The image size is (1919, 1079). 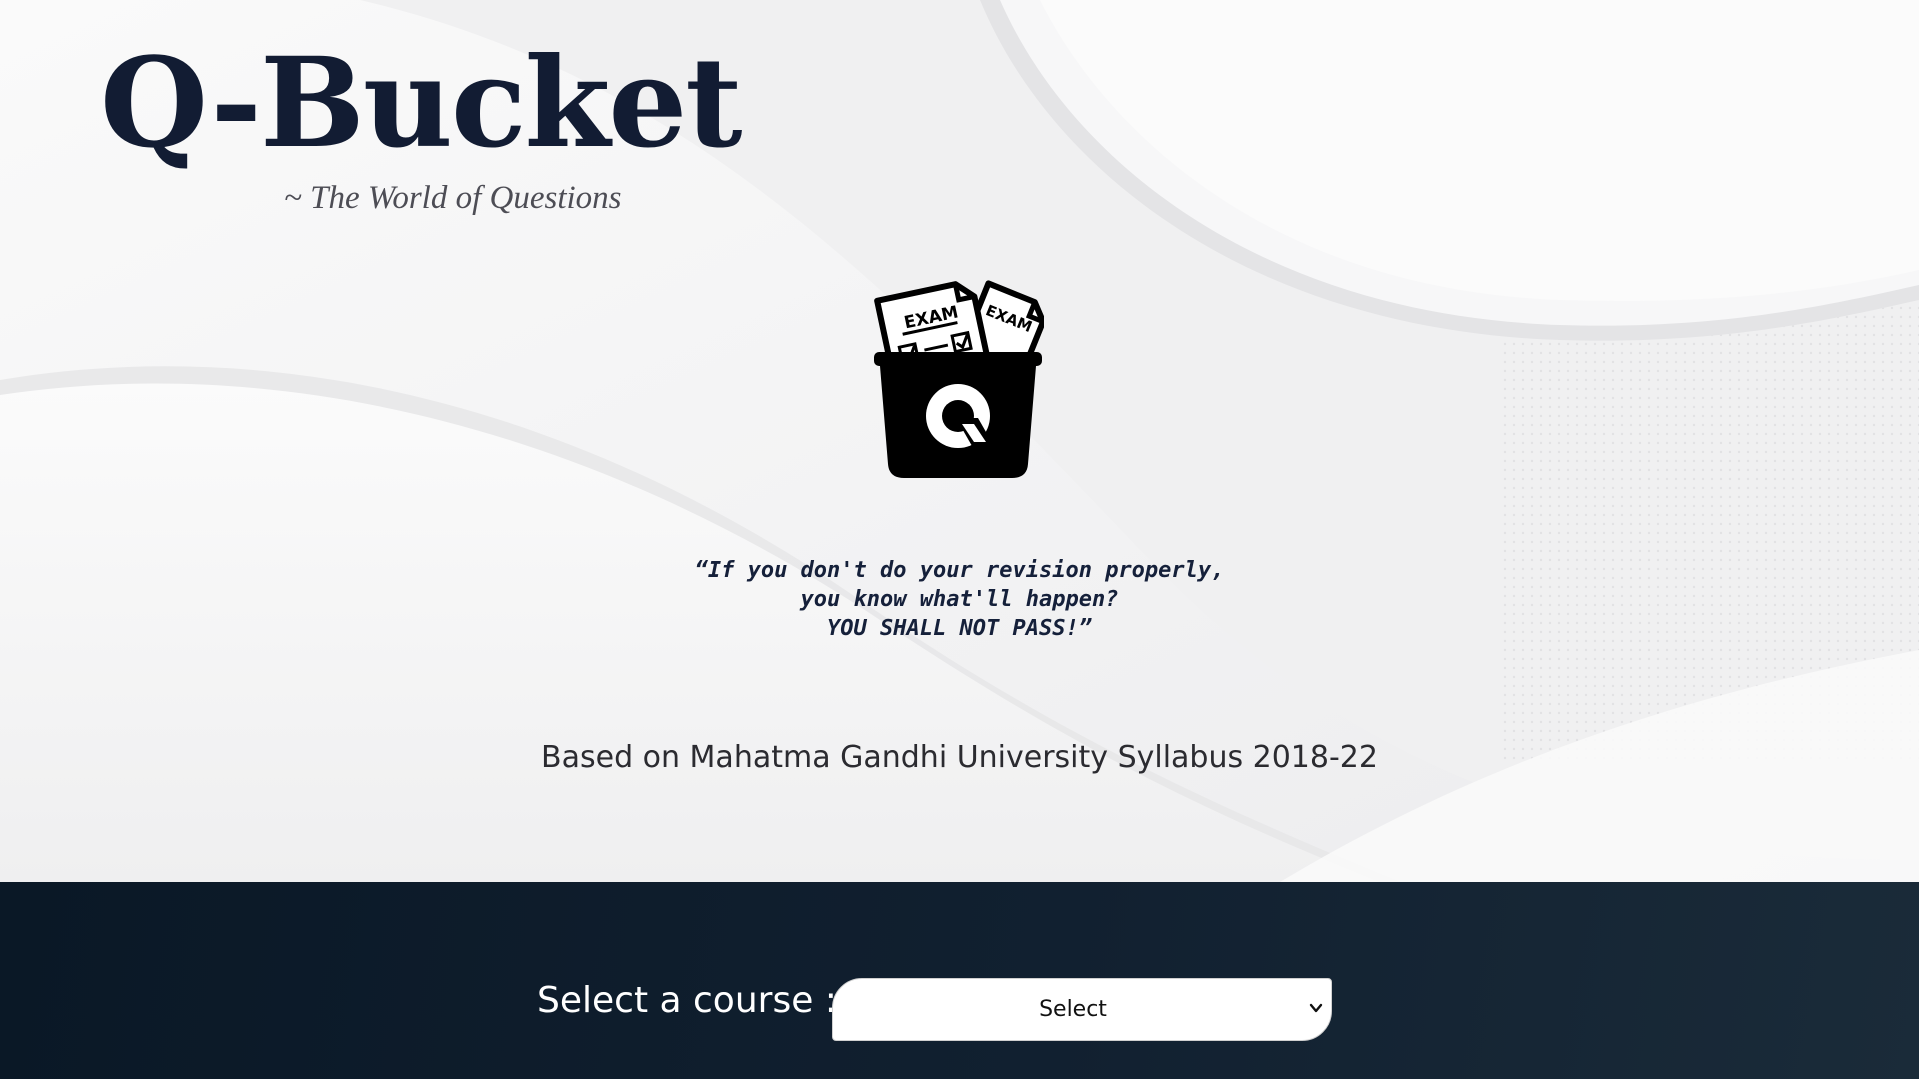 I want to click on course-select-dropdown: Select, so click(x=1082, y=1009).